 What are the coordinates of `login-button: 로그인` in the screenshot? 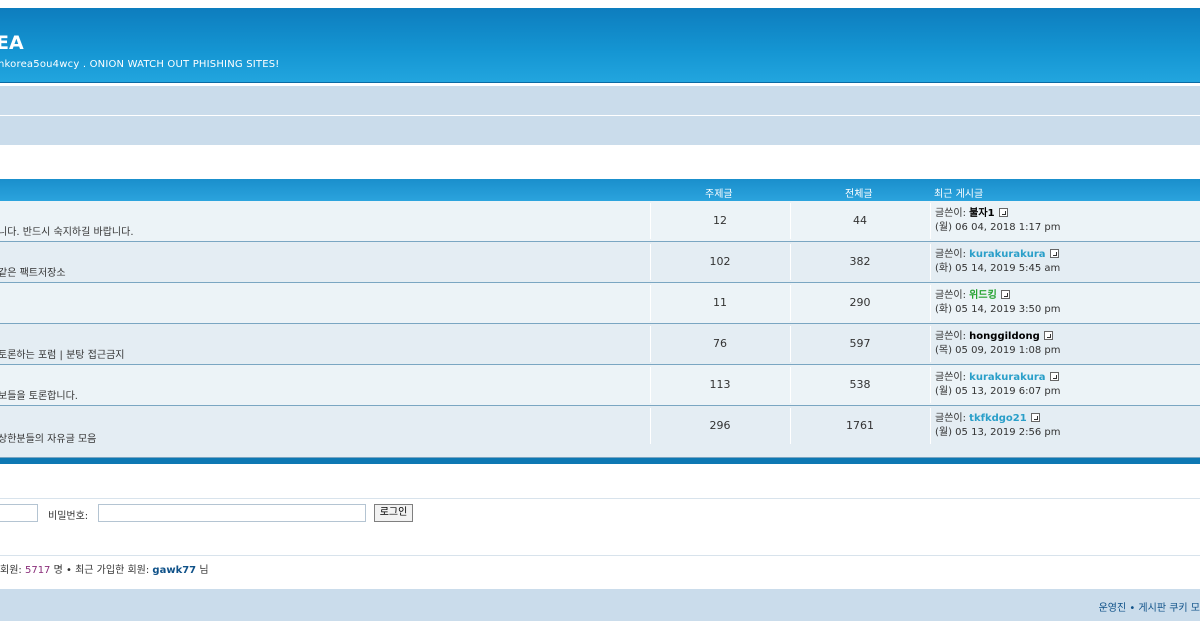 It's located at (393, 513).